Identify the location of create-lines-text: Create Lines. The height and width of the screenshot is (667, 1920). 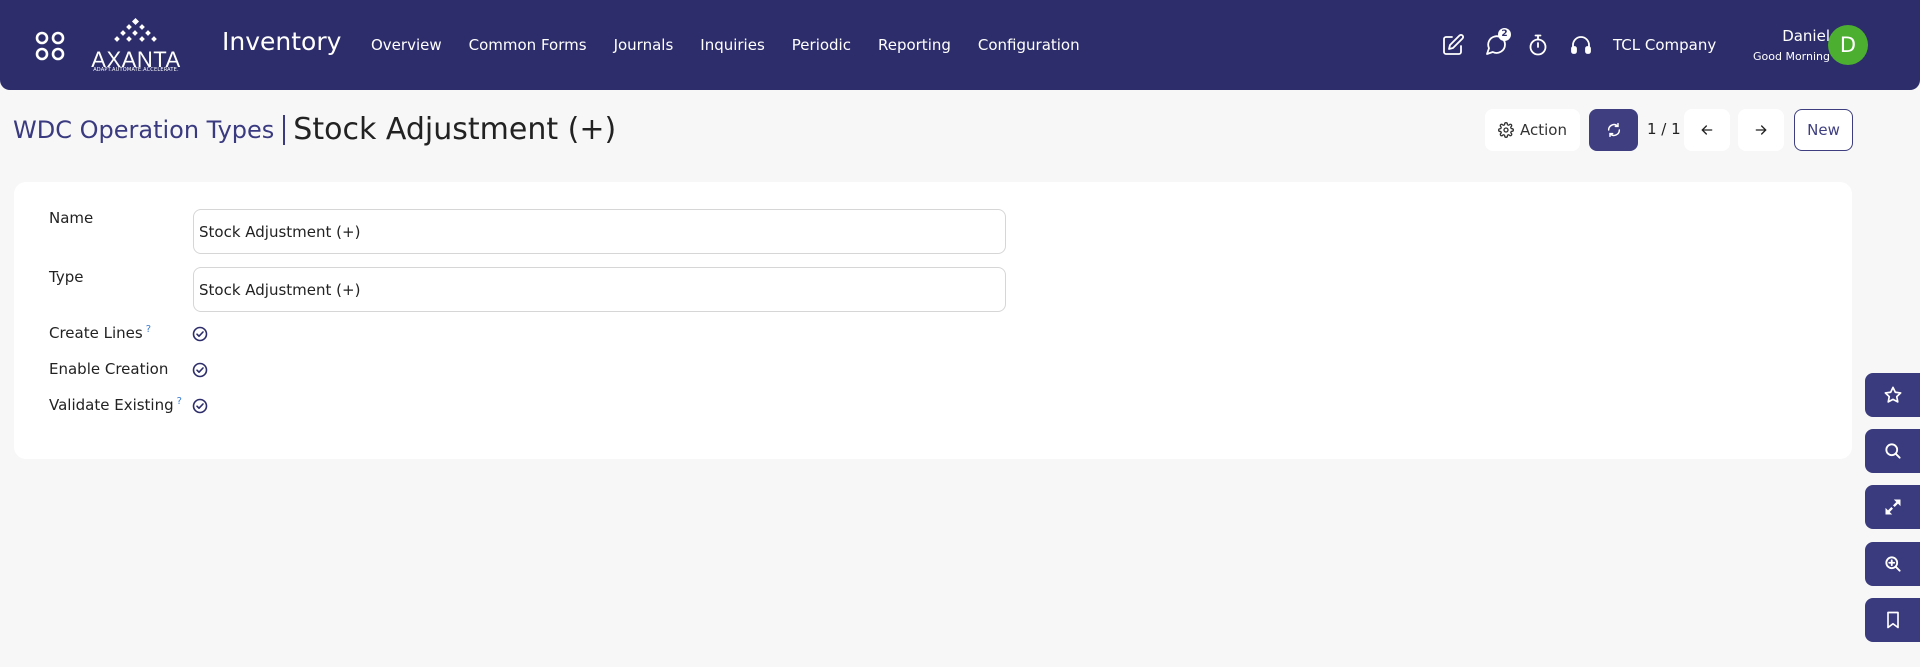
(96, 333).